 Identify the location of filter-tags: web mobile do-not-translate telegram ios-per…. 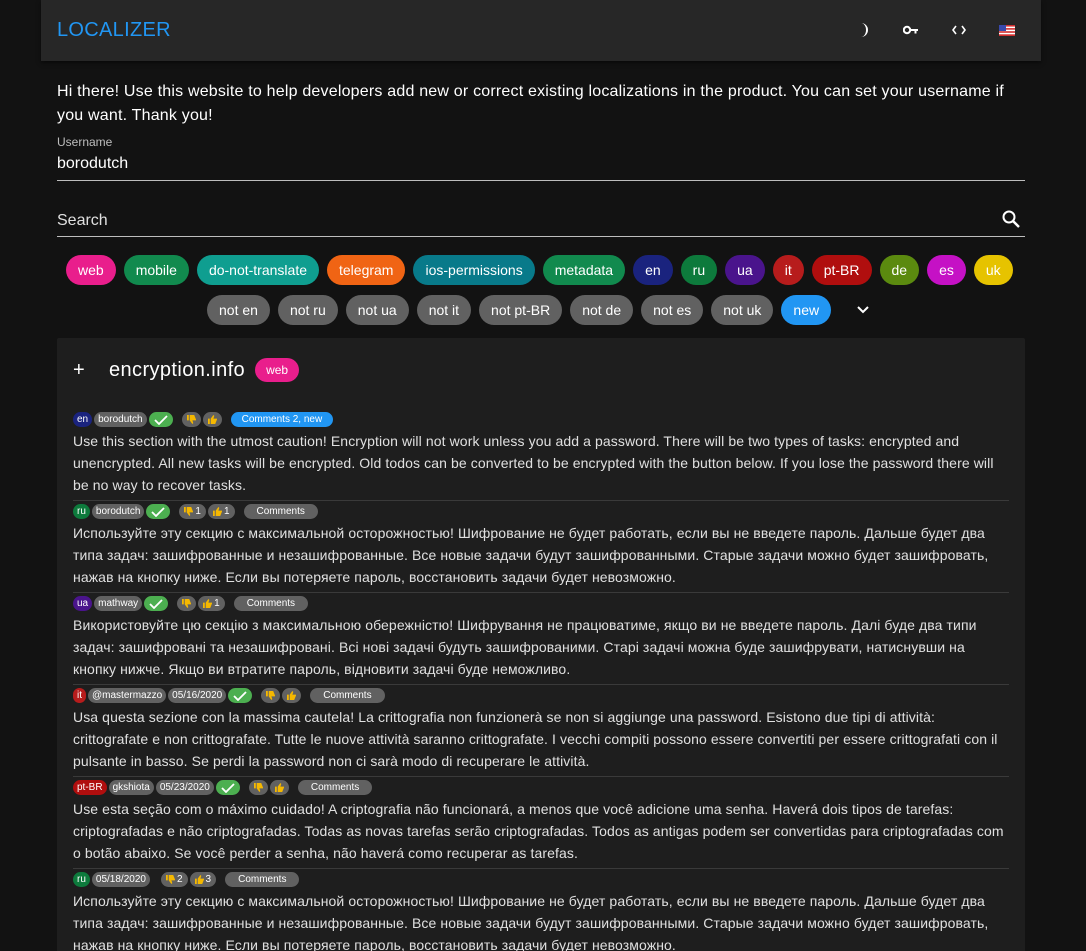
(539, 270).